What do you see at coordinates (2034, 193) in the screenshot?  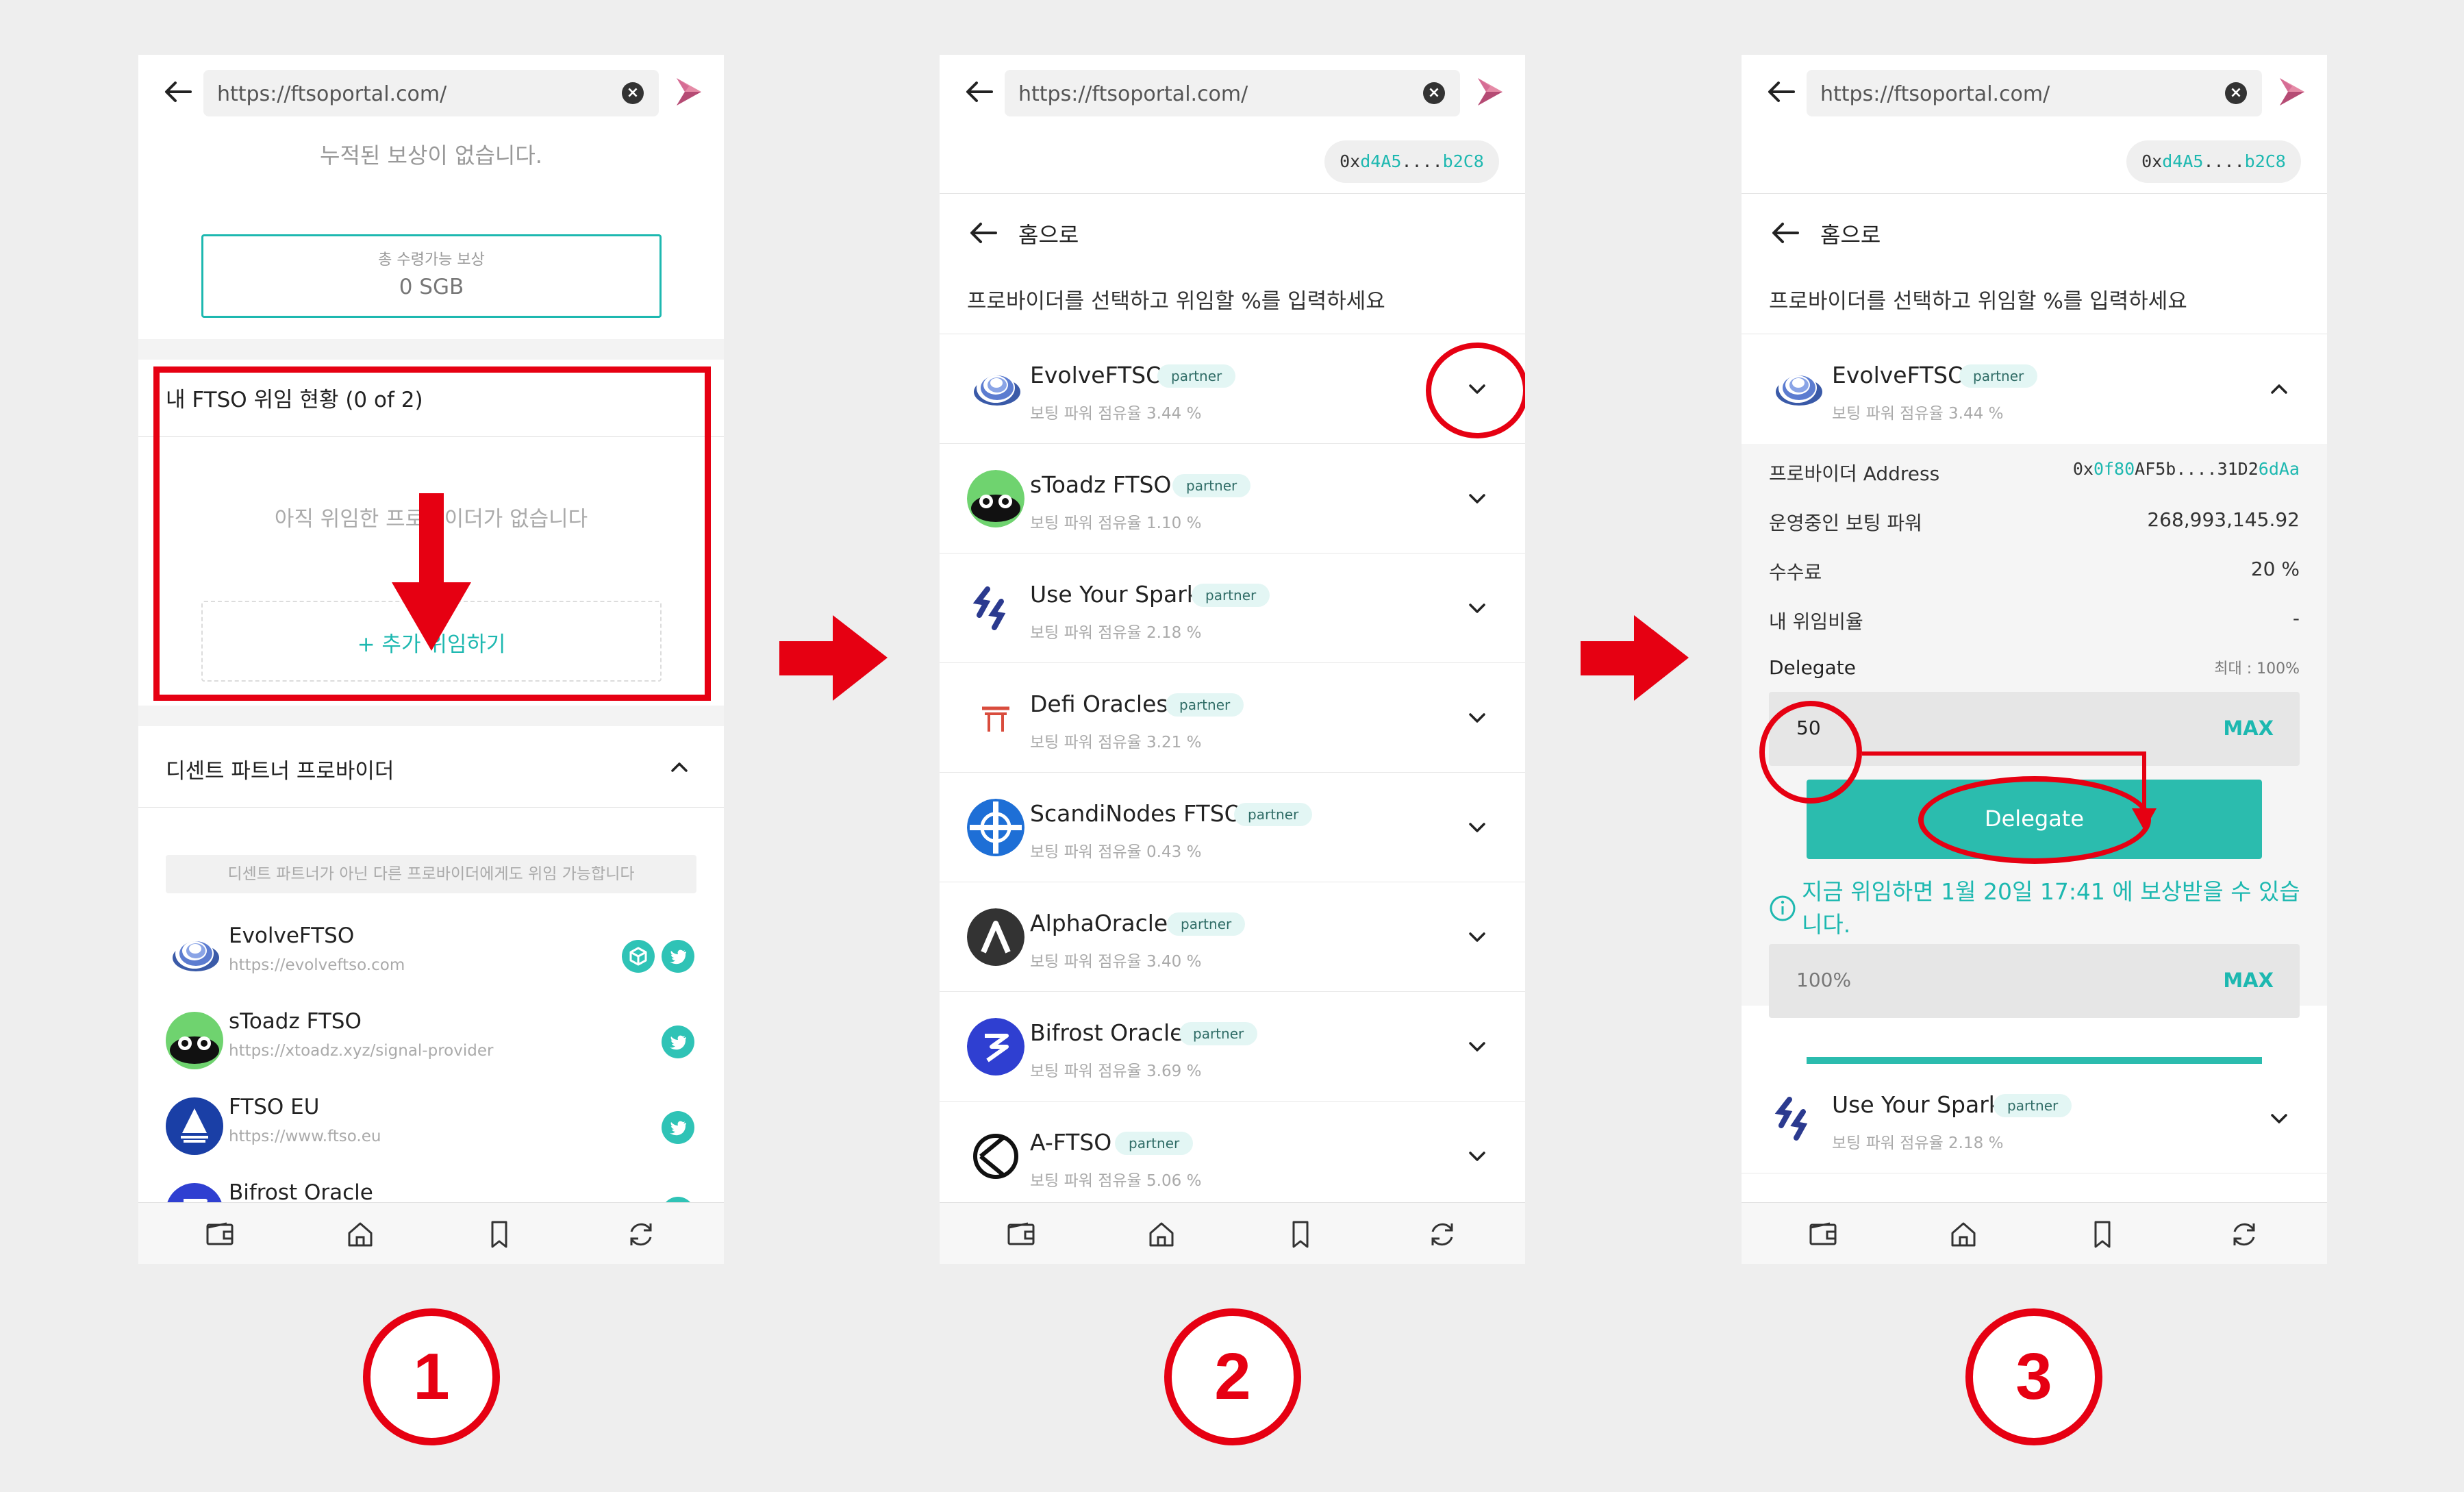 I see `divider` at bounding box center [2034, 193].